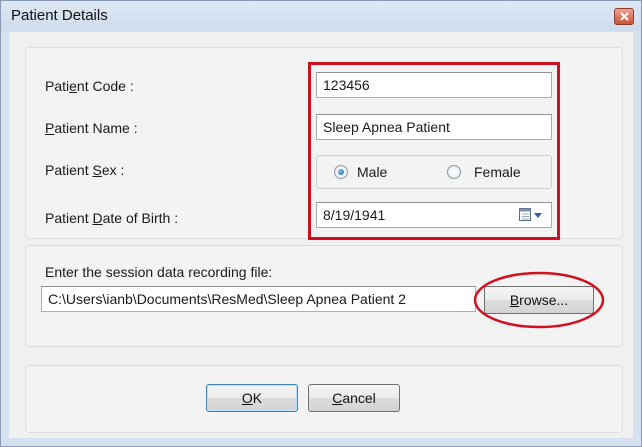 Image resolution: width=642 pixels, height=447 pixels. Describe the element at coordinates (159, 272) in the screenshot. I see `session-file-label: Enter the session data recording file:` at that location.